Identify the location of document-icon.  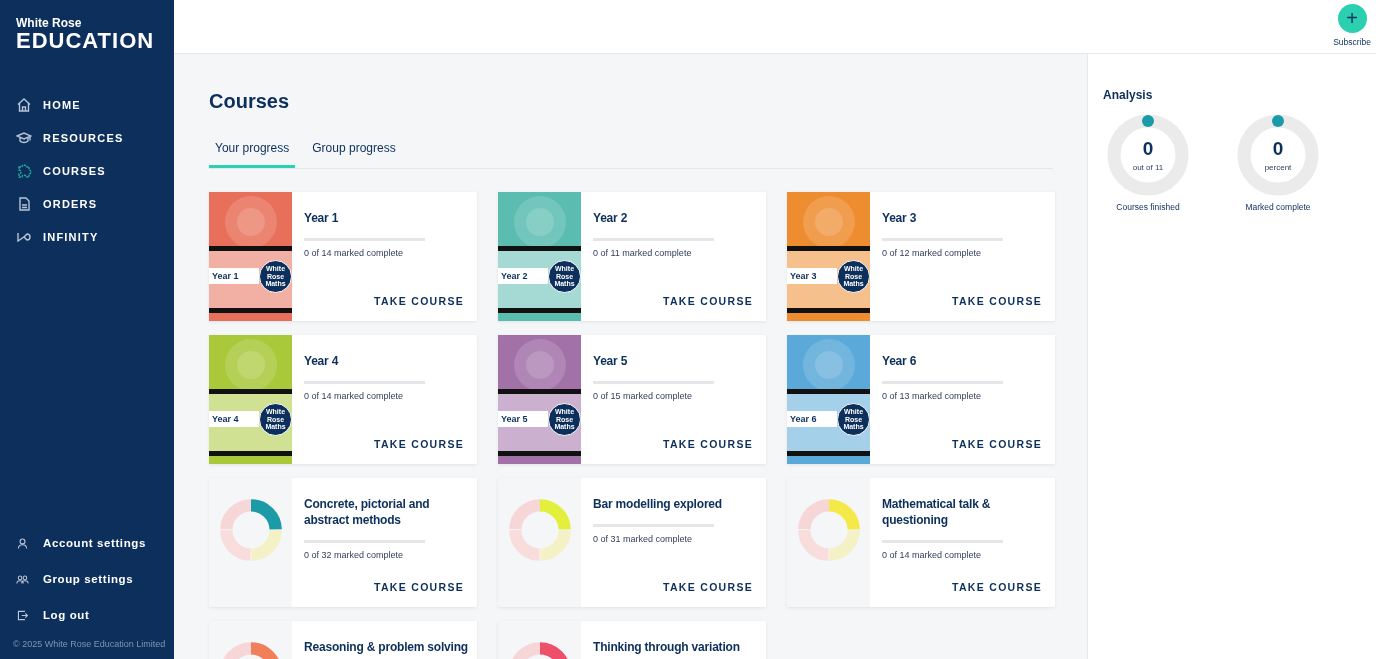
(24, 203).